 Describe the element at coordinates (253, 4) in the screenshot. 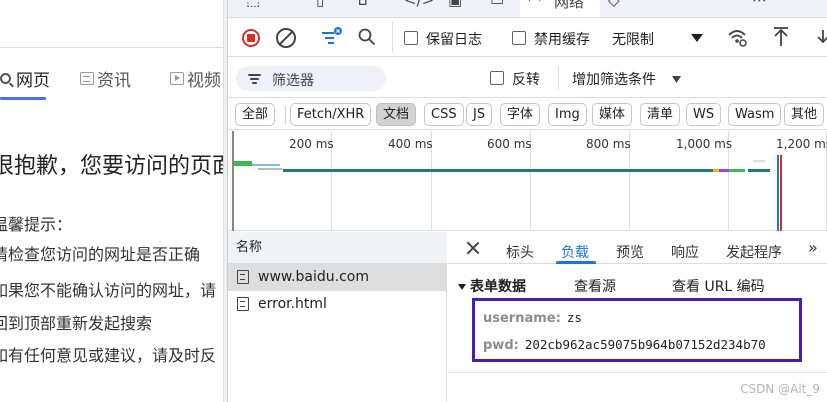

I see `inspect-icon: ⬚` at that location.